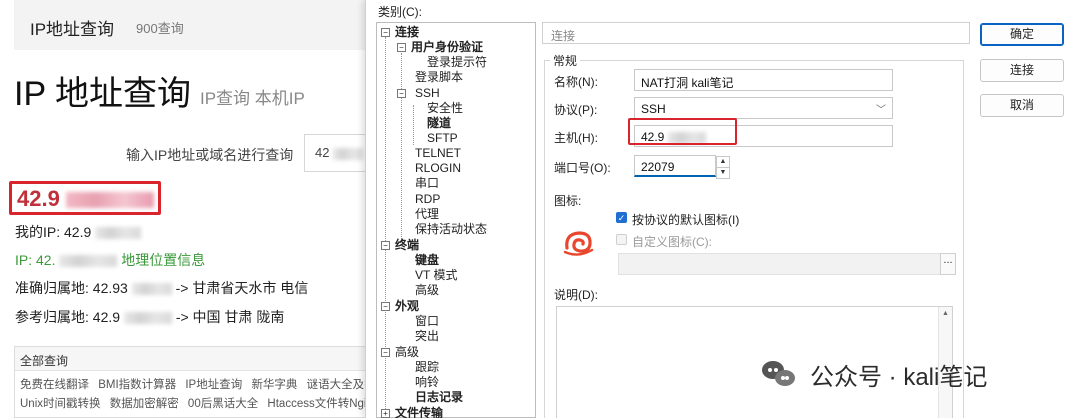  Describe the element at coordinates (686, 220) in the screenshot. I see `default-icon-label: 按协议的默认图标(I)` at that location.